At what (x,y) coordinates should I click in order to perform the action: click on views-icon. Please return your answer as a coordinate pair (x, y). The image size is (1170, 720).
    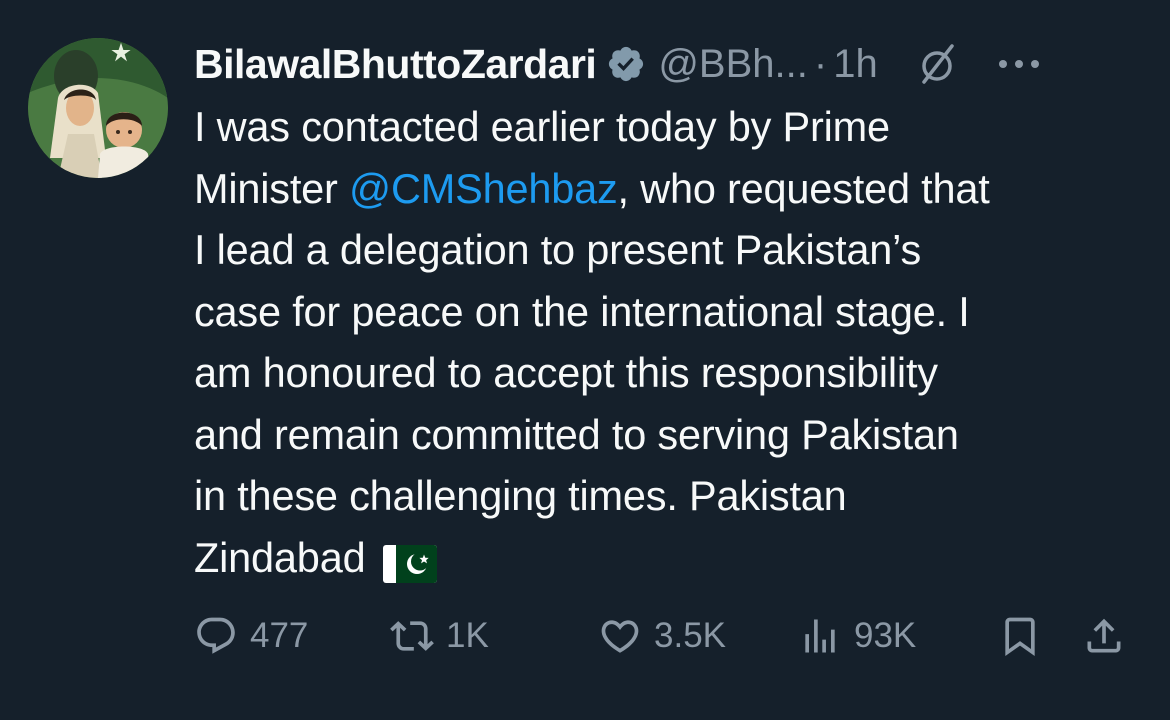
    Looking at the image, I should click on (820, 636).